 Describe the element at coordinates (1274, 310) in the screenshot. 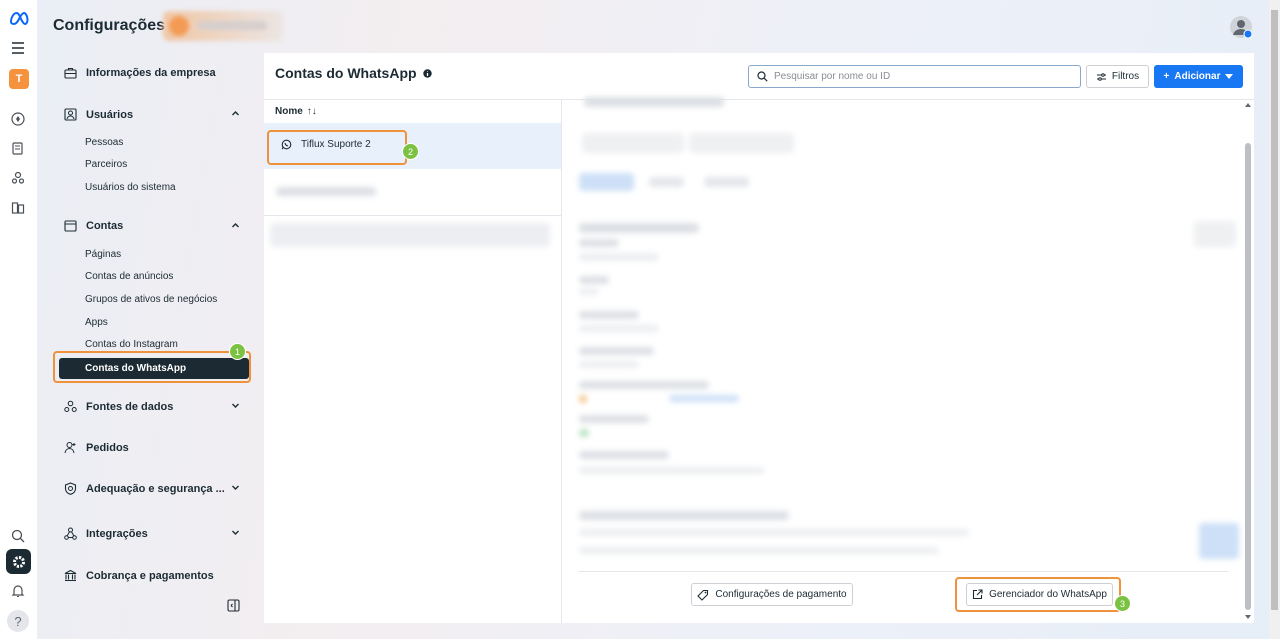

I see `window-scrollbar-thumb` at that location.